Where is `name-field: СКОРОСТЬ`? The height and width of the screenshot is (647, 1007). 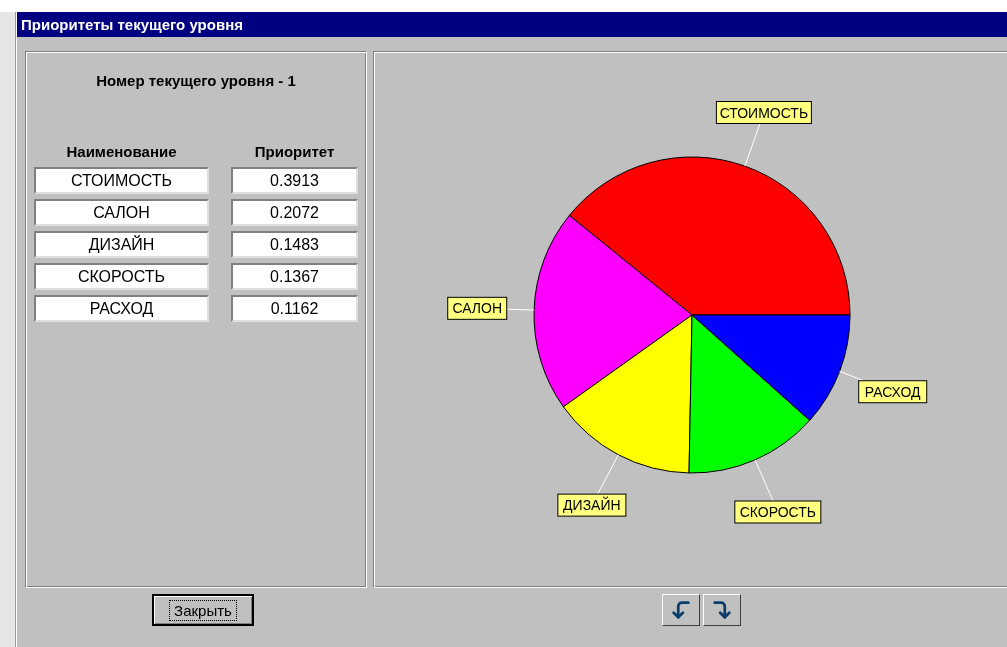
name-field: СКОРОСТЬ is located at coordinates (121, 276).